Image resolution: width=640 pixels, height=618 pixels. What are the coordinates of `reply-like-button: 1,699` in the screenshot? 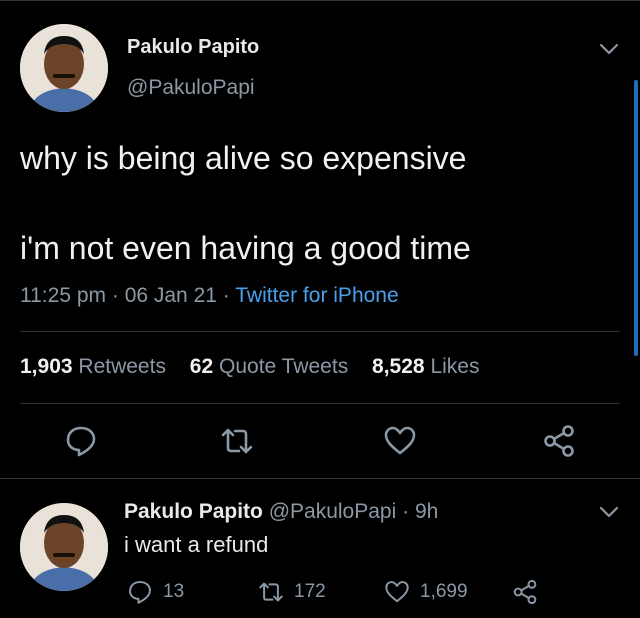 It's located at (426, 592).